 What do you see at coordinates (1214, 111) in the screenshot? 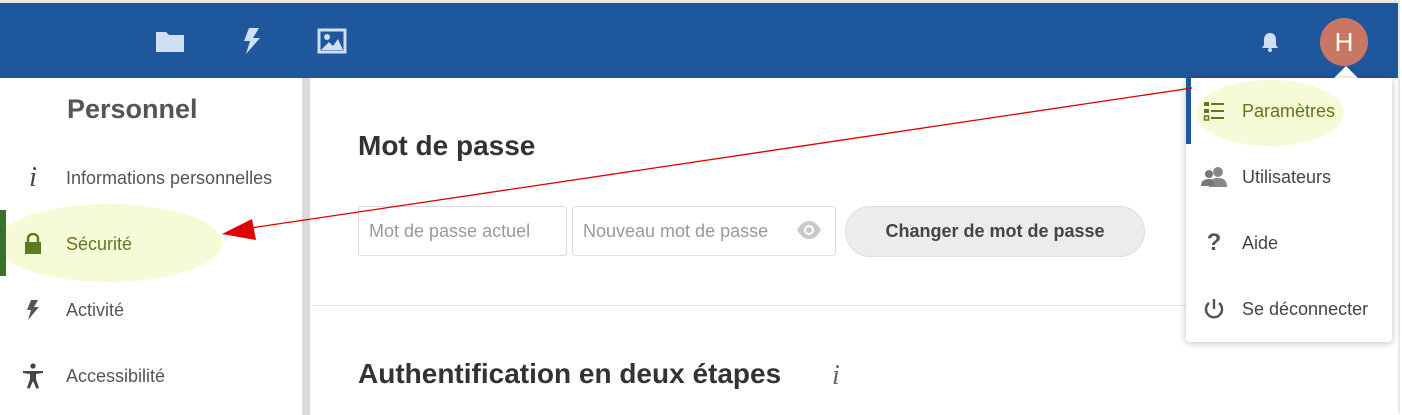
I see `settings-list-icon` at bounding box center [1214, 111].